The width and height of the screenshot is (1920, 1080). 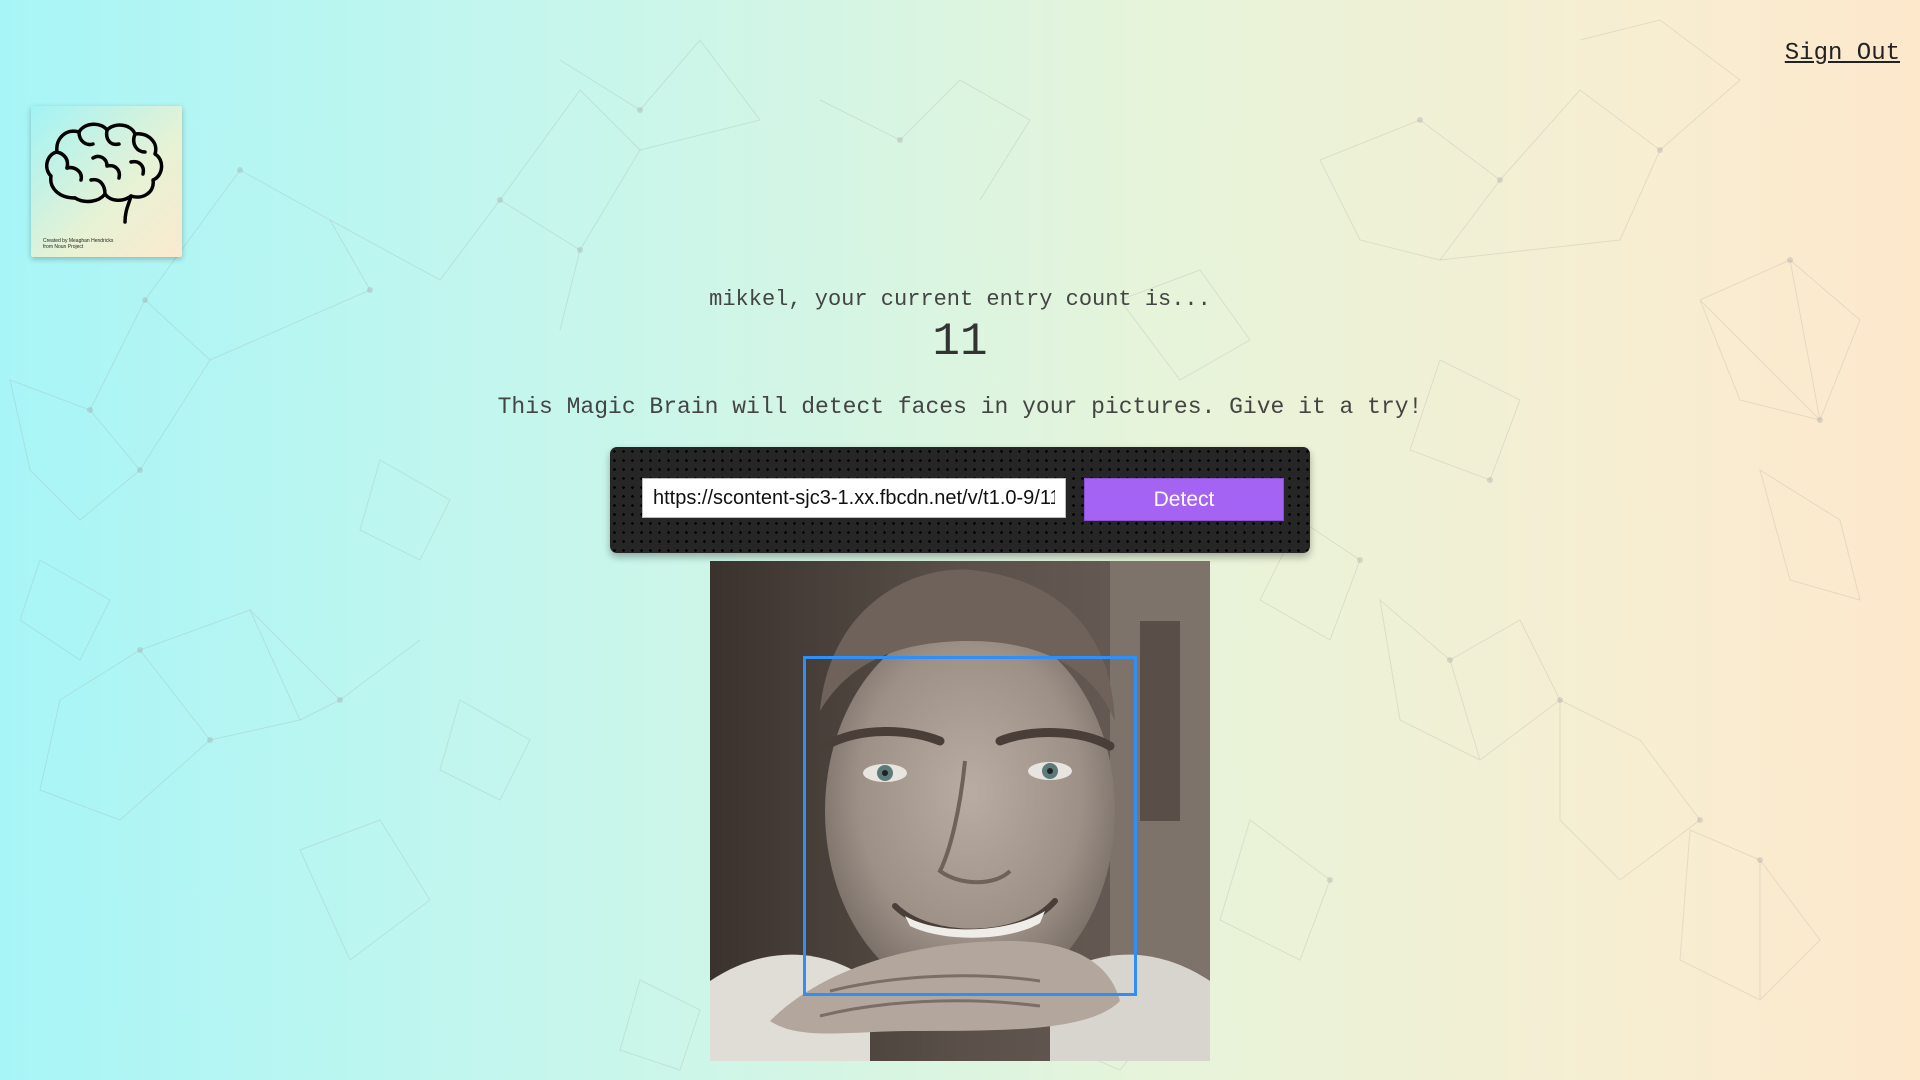 I want to click on brain-icon, so click(x=104, y=173).